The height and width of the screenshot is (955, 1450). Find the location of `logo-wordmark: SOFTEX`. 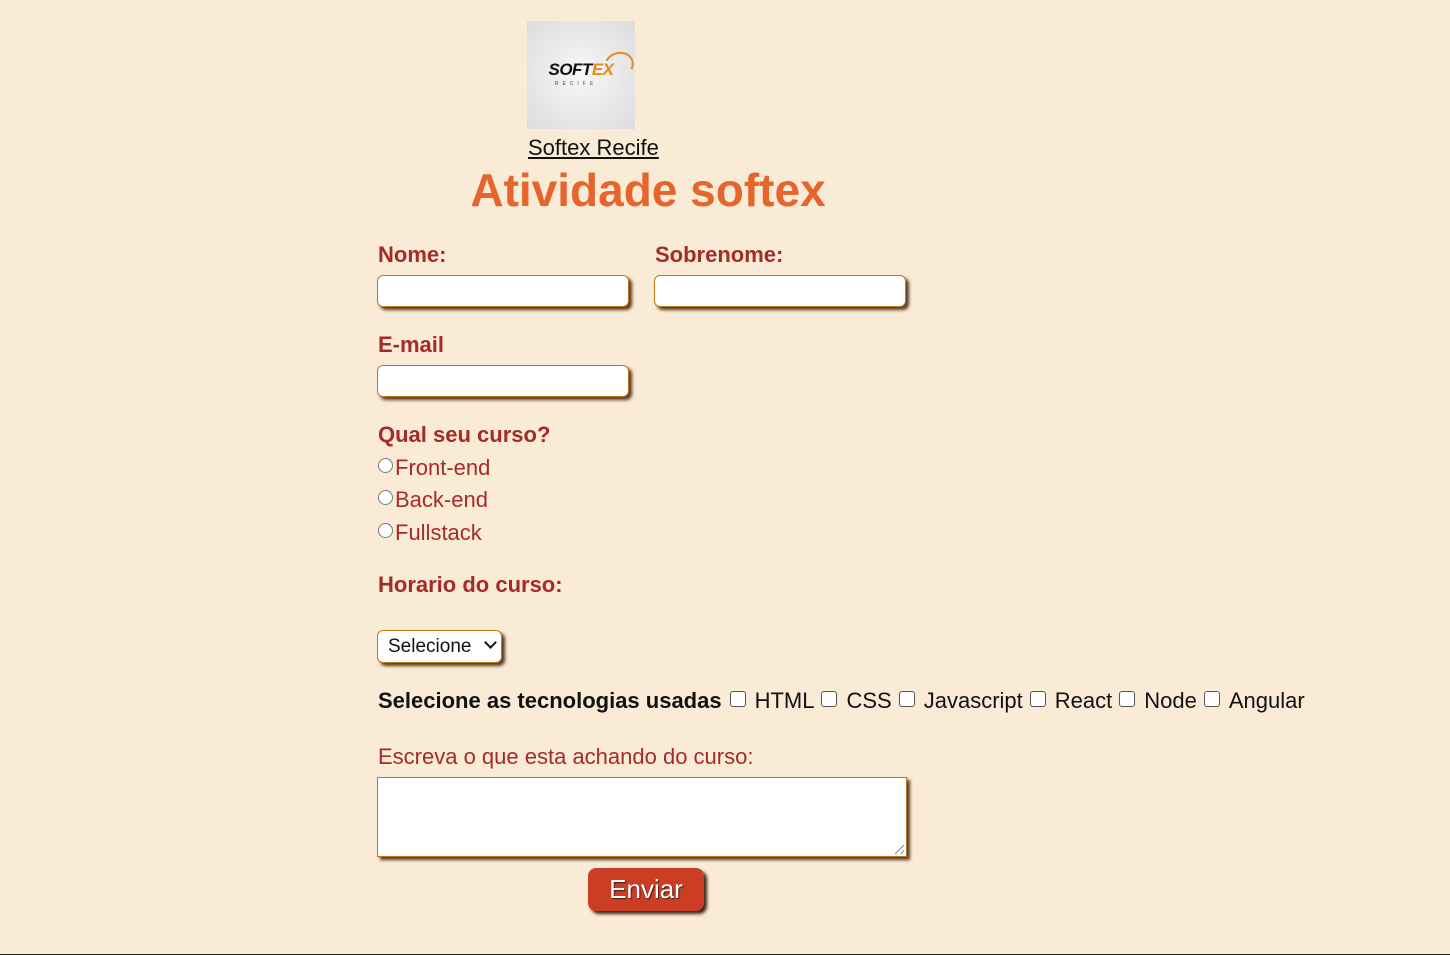

logo-wordmark: SOFTEX is located at coordinates (593, 64).